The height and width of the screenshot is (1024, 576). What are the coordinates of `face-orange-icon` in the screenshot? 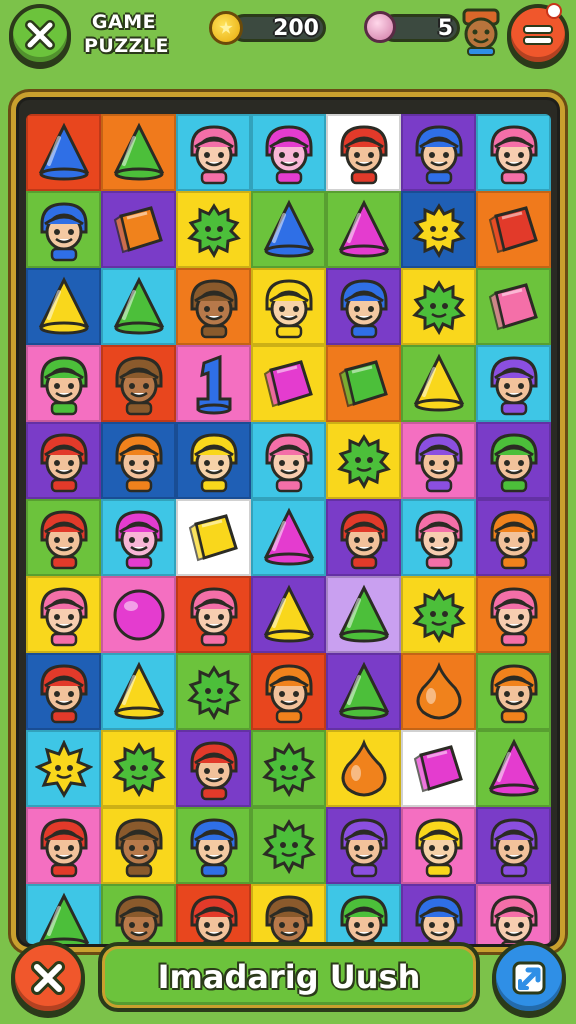 It's located at (288, 693).